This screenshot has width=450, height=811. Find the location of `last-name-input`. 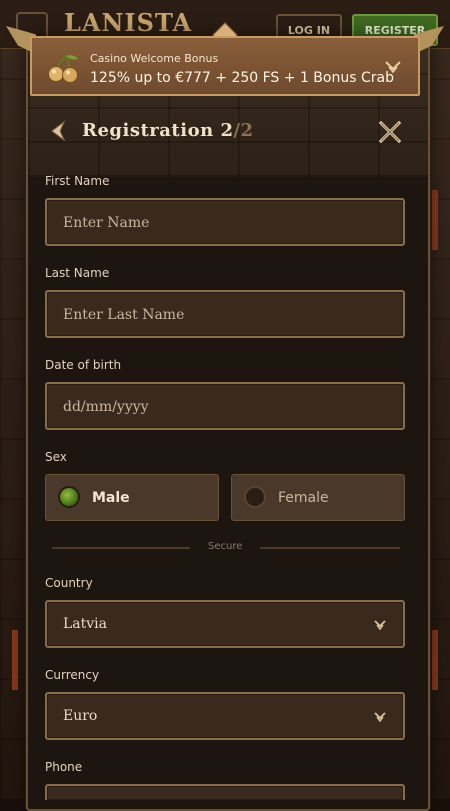

last-name-input is located at coordinates (223, 315).